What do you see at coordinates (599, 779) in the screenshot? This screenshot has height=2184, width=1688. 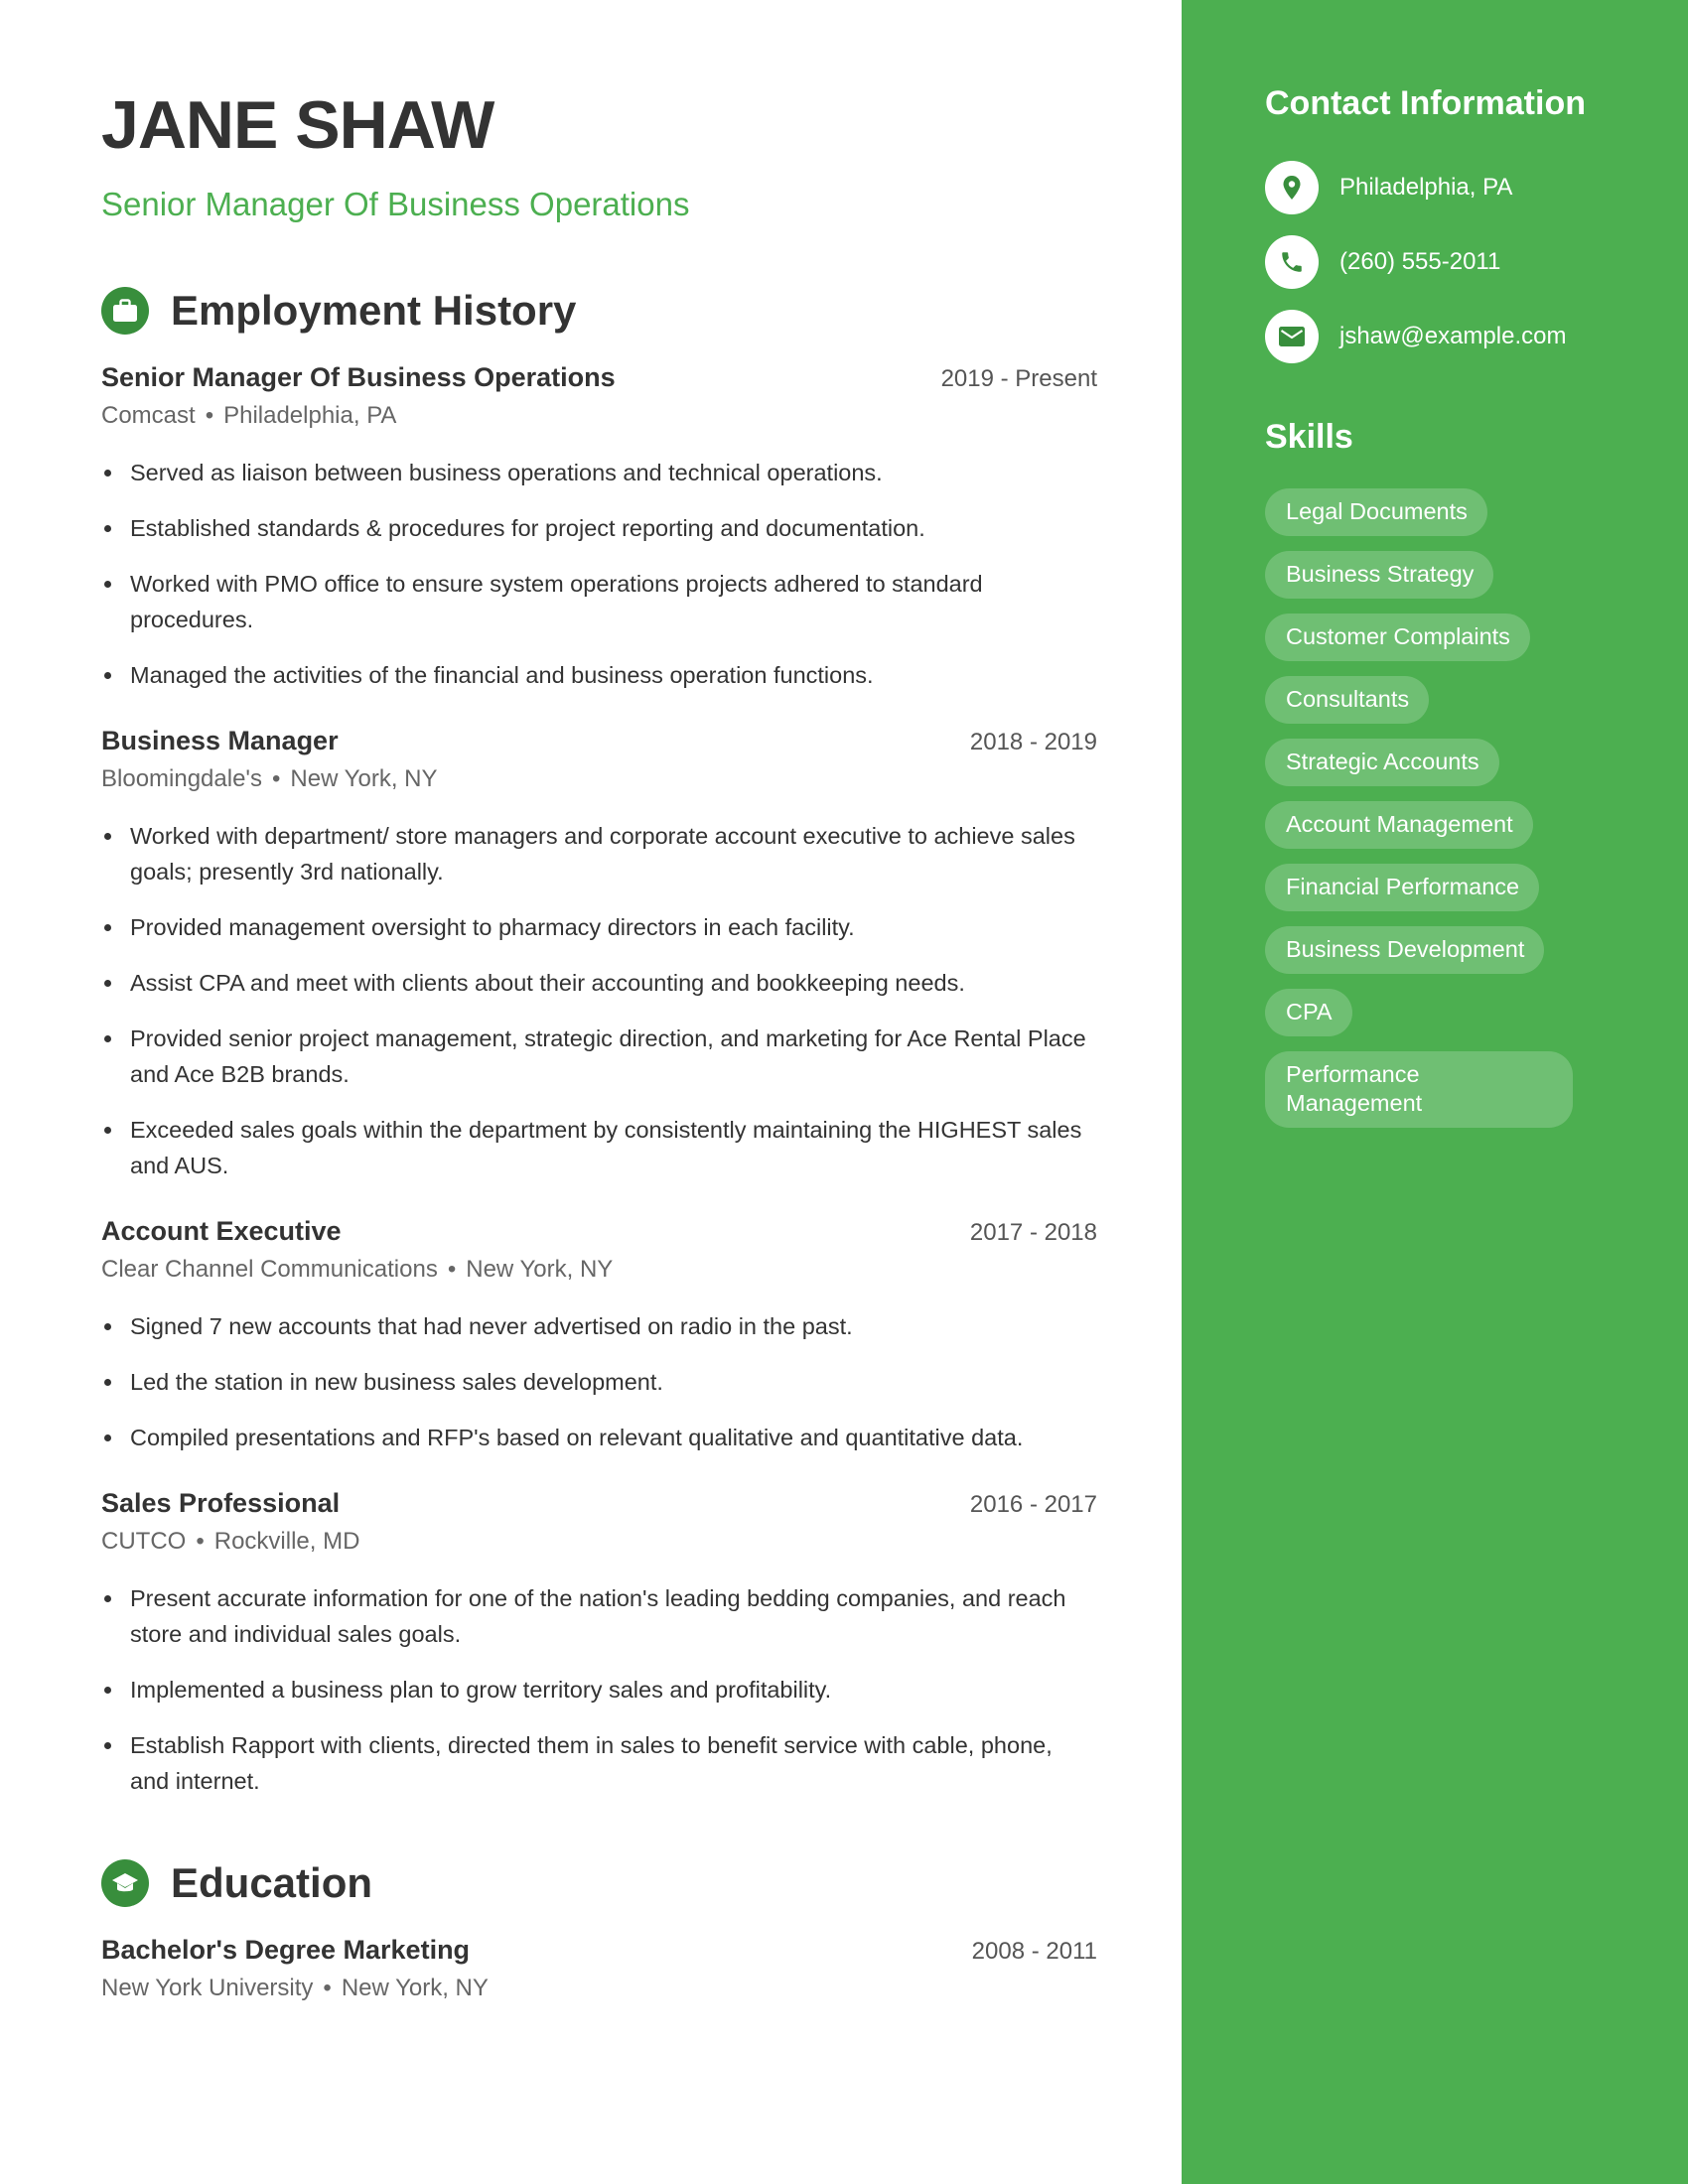 I see `job-employer-line: Bloomingdale's • New York, NY` at bounding box center [599, 779].